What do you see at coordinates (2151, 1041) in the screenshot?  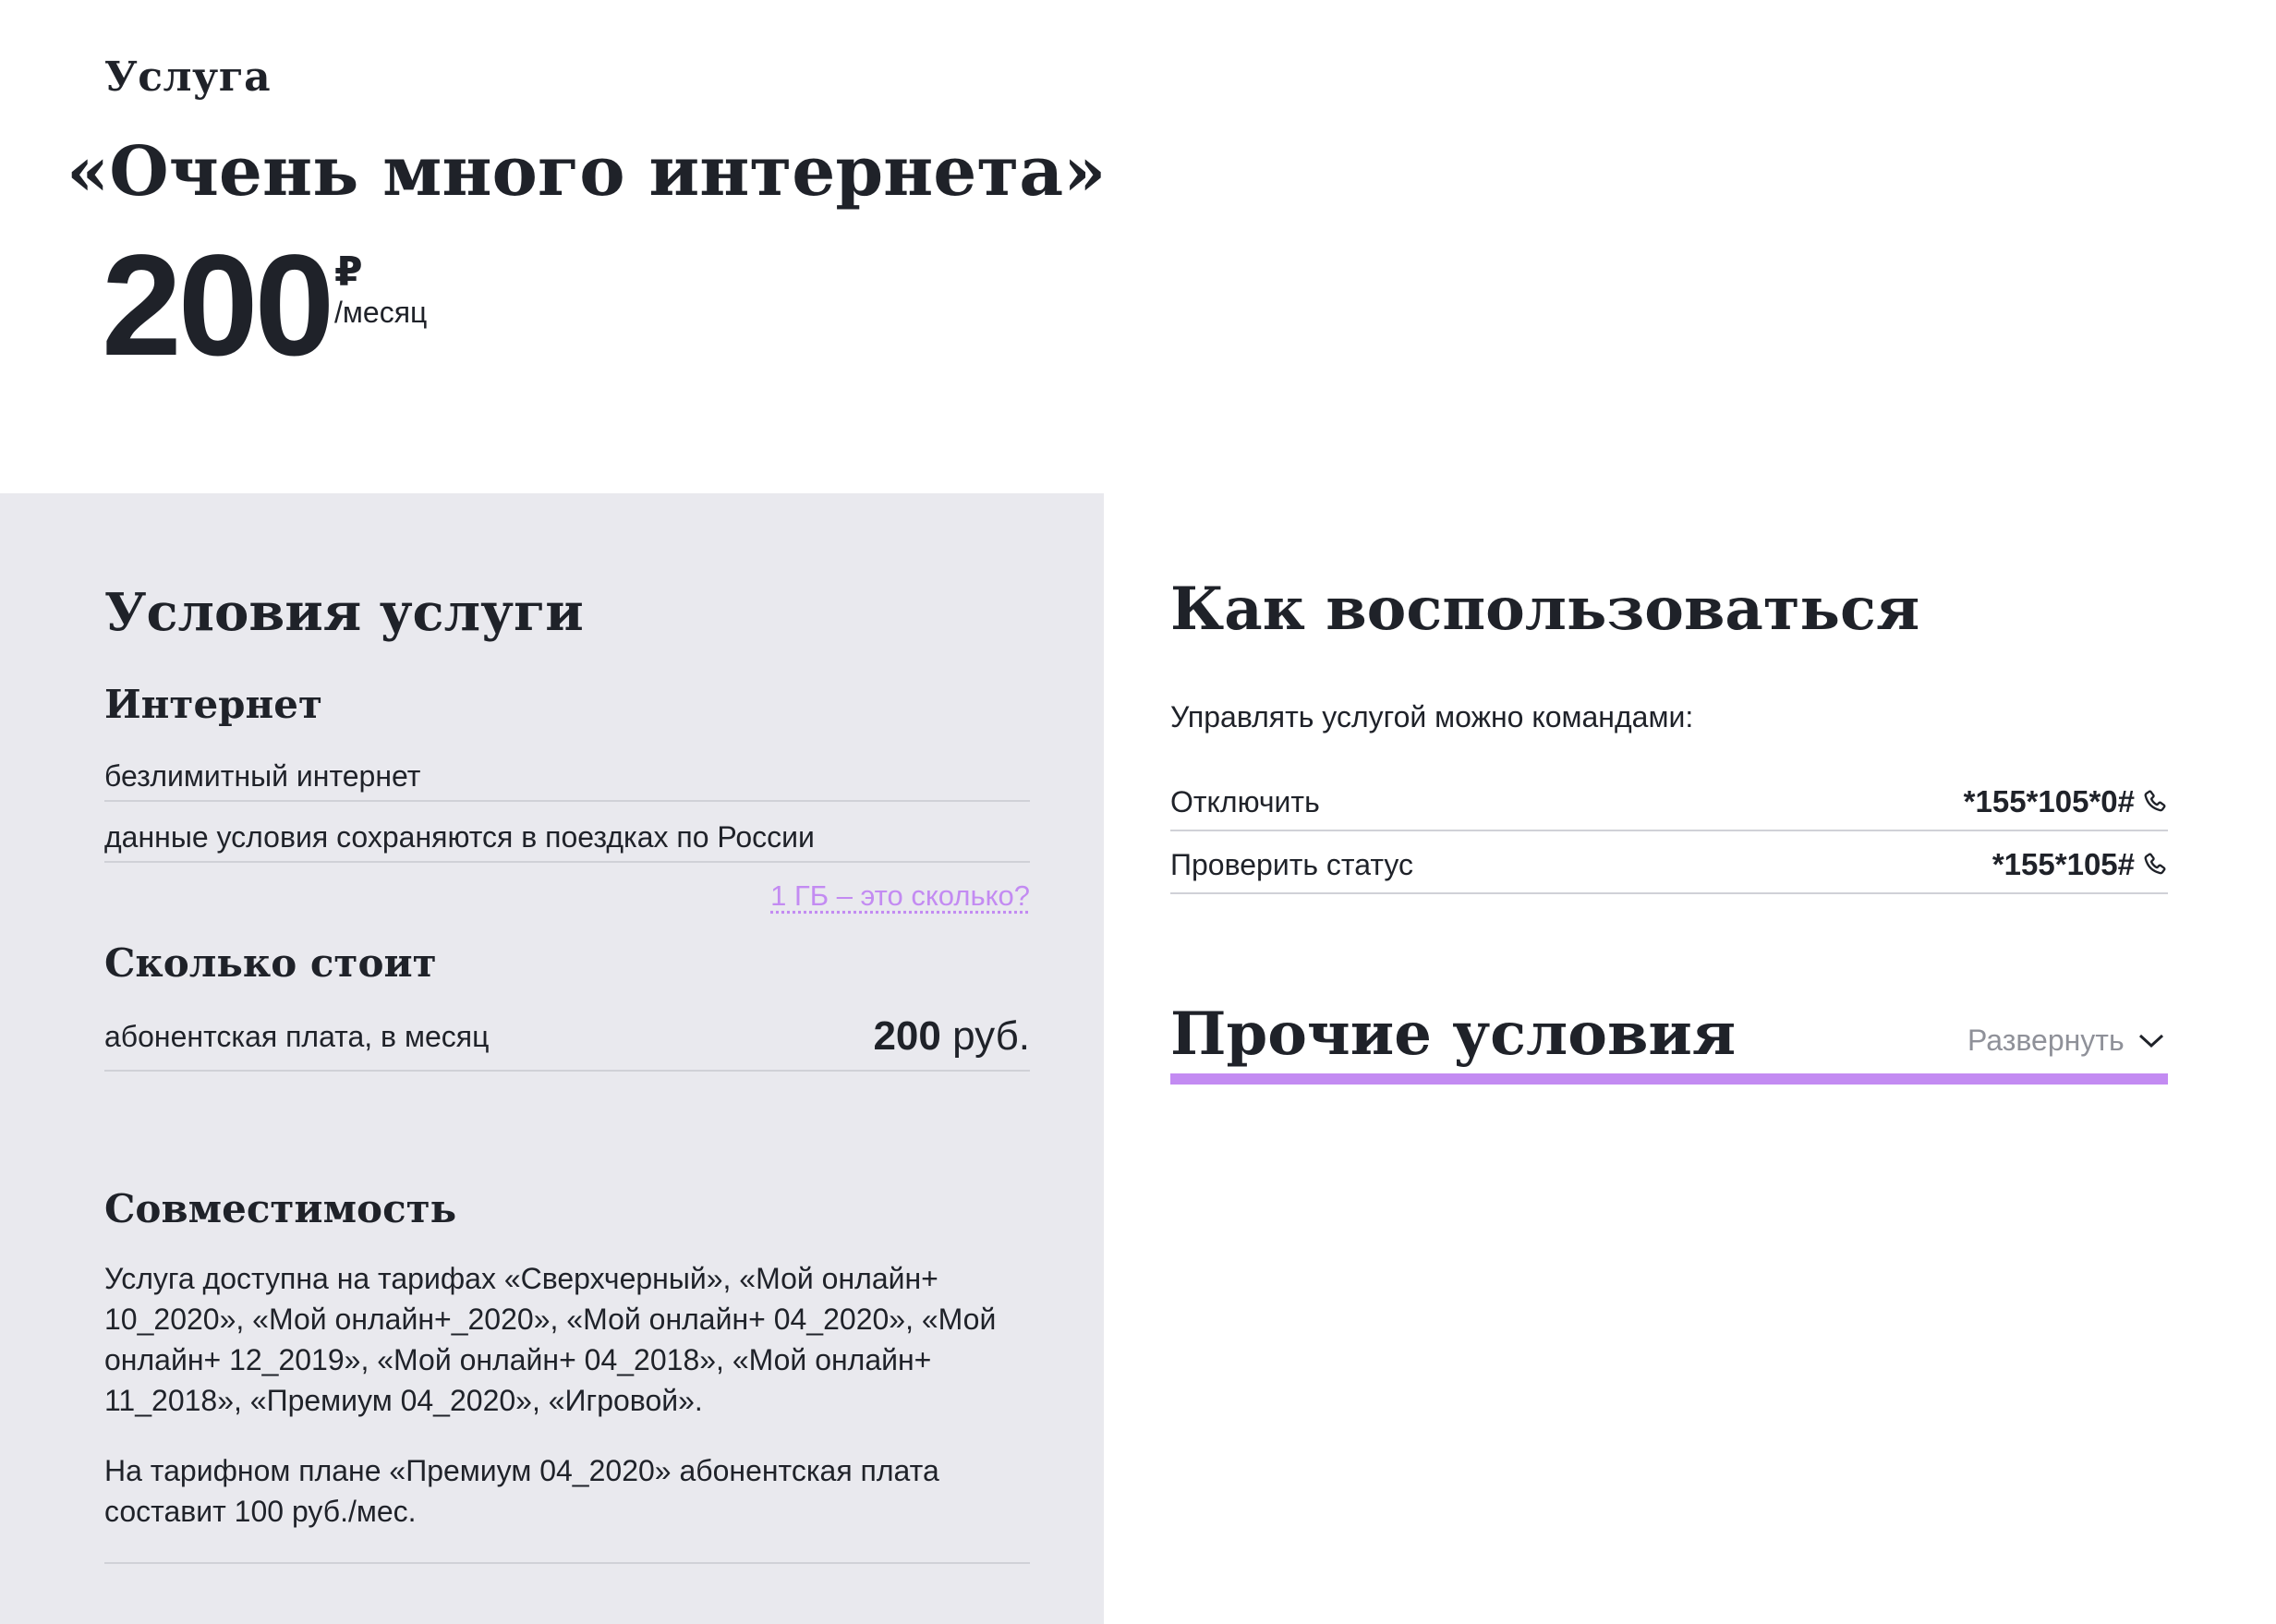 I see `chevron-down-icon` at bounding box center [2151, 1041].